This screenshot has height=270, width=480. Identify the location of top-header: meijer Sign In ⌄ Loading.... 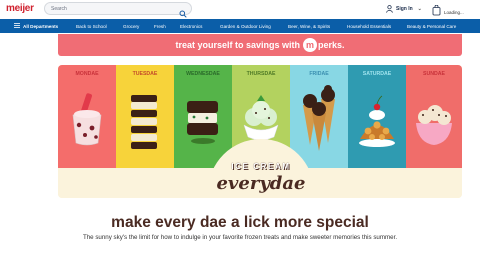
(240, 9).